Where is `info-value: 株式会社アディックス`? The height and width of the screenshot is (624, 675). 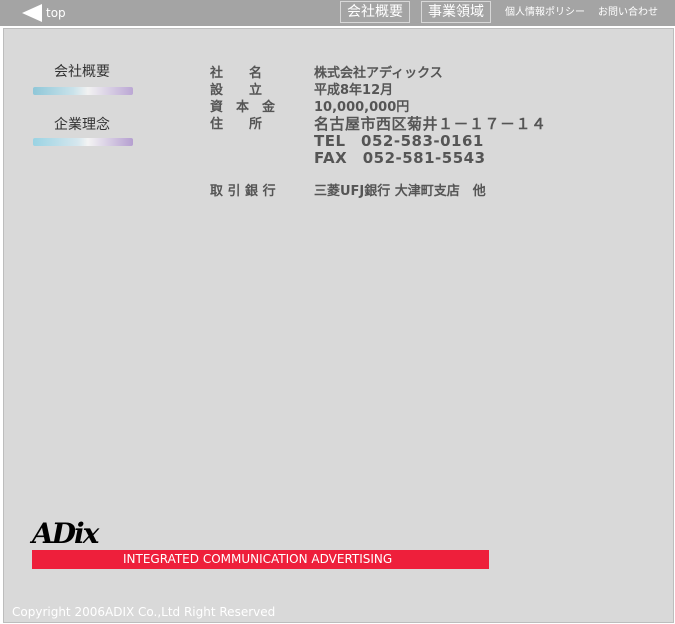
info-value: 株式会社アディックス is located at coordinates (378, 73).